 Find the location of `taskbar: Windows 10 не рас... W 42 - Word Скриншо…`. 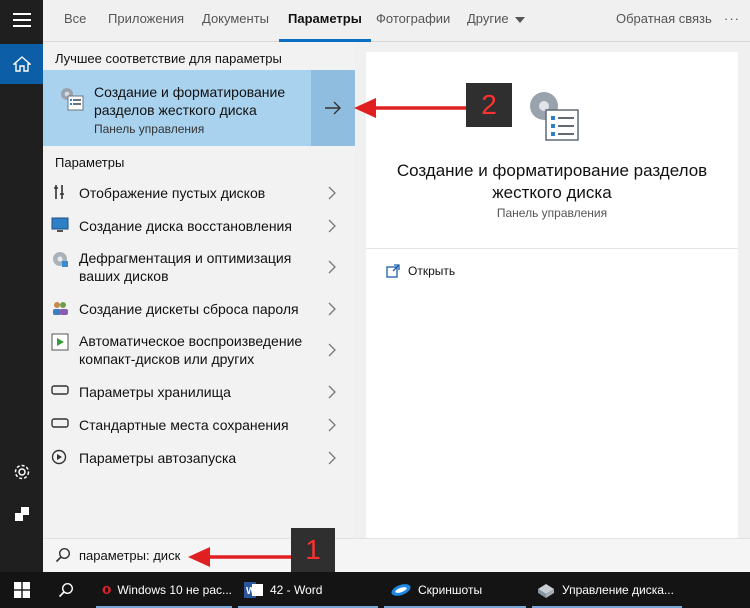

taskbar: Windows 10 не рас... W 42 - Word Скриншо… is located at coordinates (375, 590).